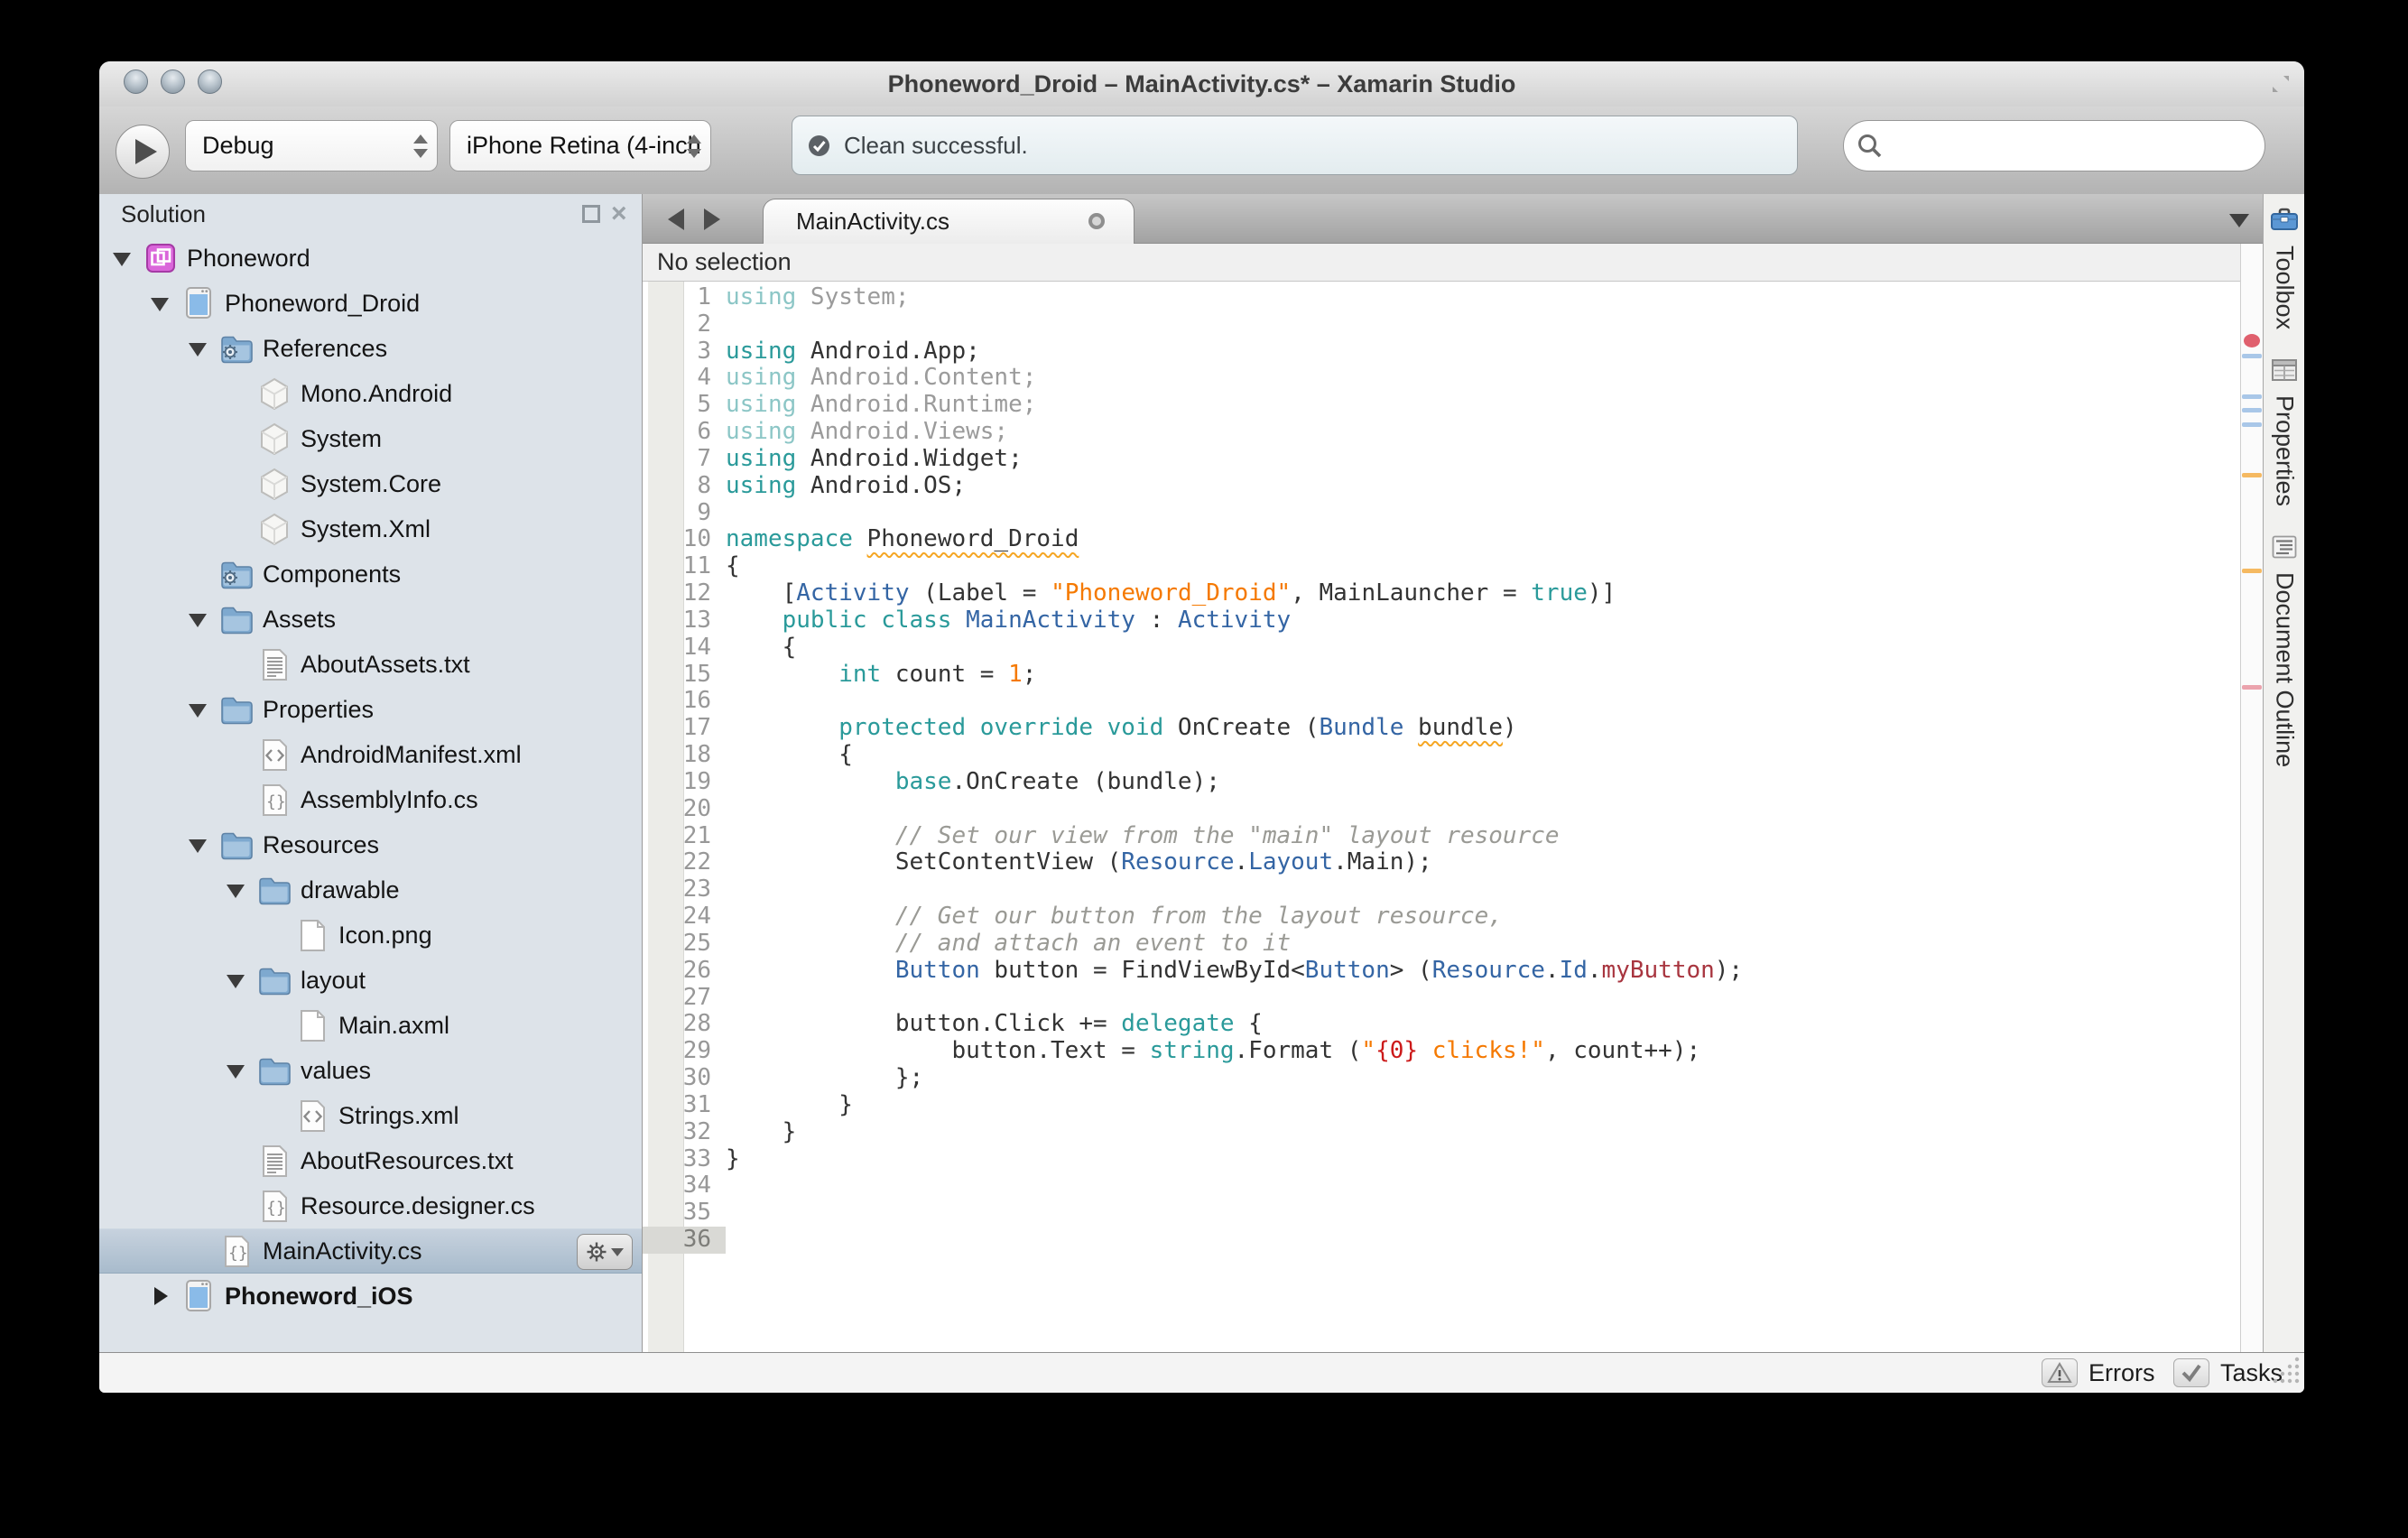 The image size is (2408, 1538). What do you see at coordinates (696, 862) in the screenshot?
I see `line-number: 22` at bounding box center [696, 862].